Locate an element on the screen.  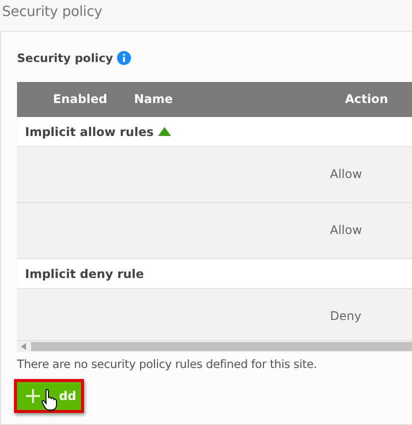
table-cell: Deny is located at coordinates (346, 316).